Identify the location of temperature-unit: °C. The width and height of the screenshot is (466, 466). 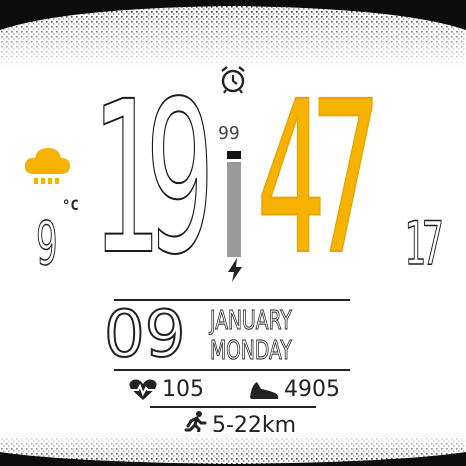
(70, 206).